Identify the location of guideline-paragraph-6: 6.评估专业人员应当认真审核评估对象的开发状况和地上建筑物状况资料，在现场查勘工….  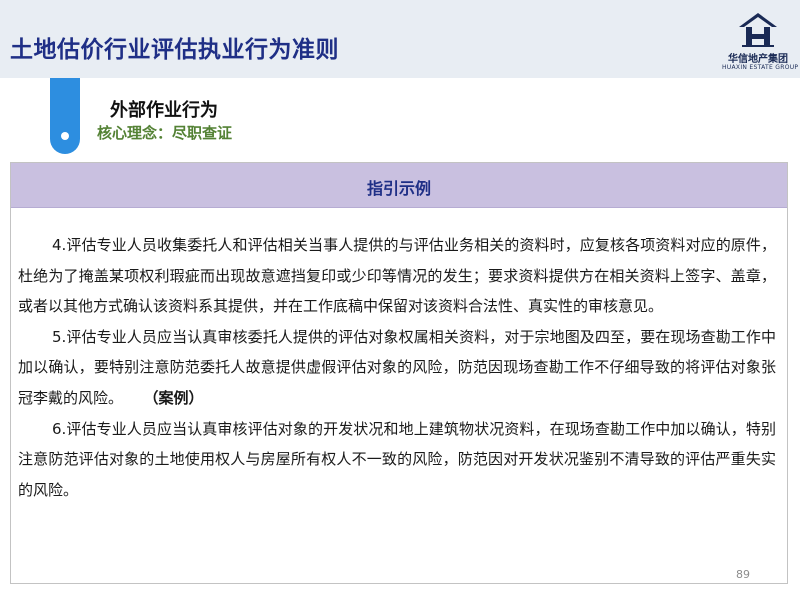
(397, 460).